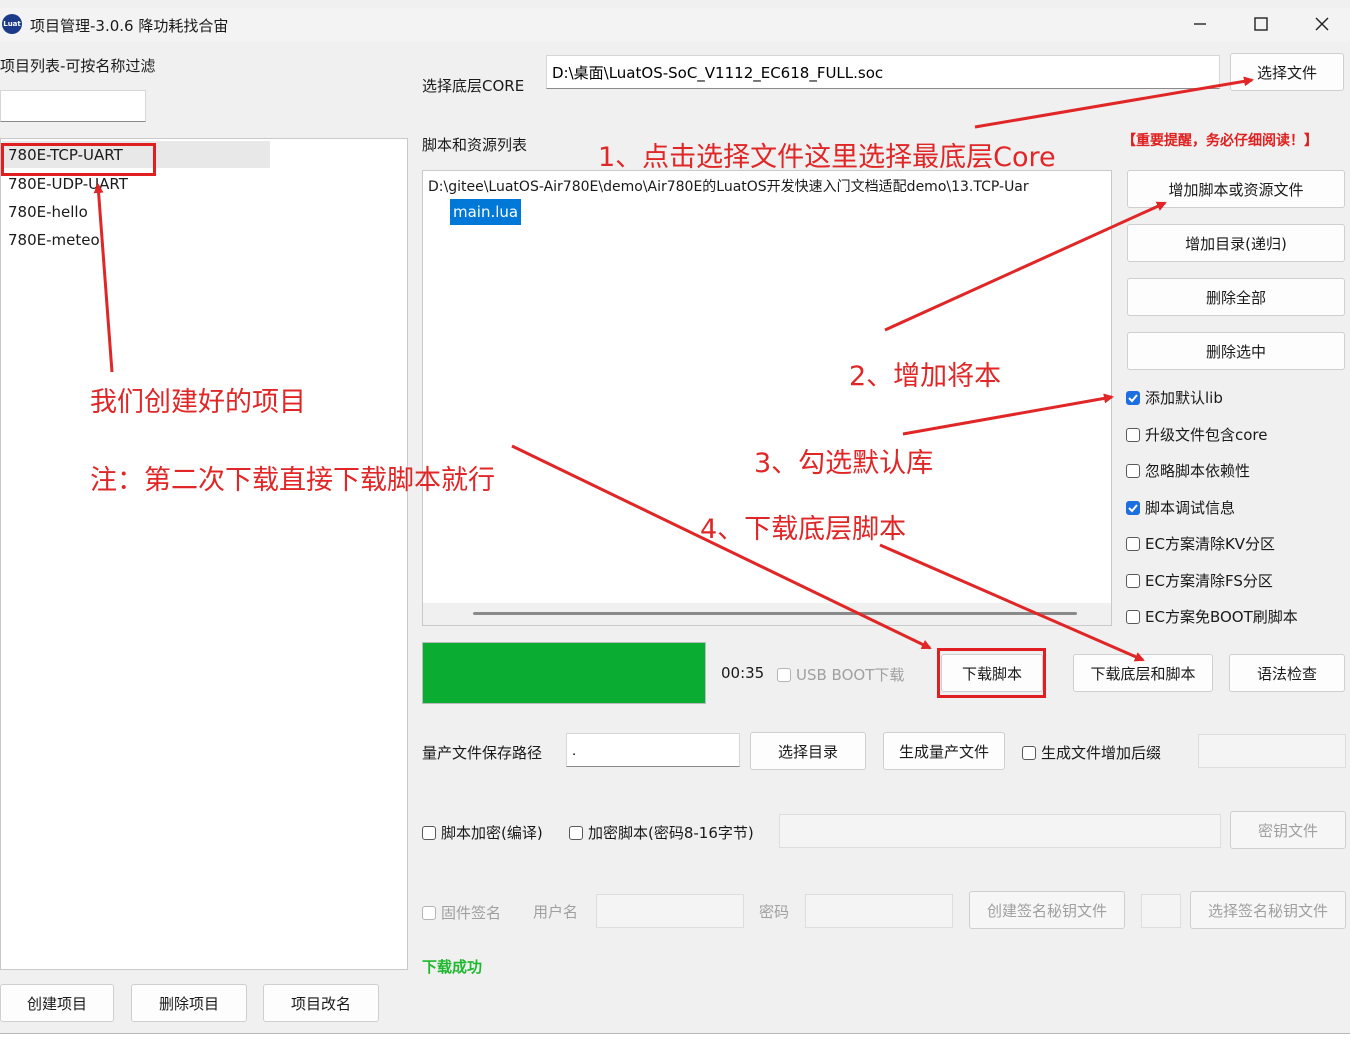  I want to click on arrow-to-project-list, so click(103, 278).